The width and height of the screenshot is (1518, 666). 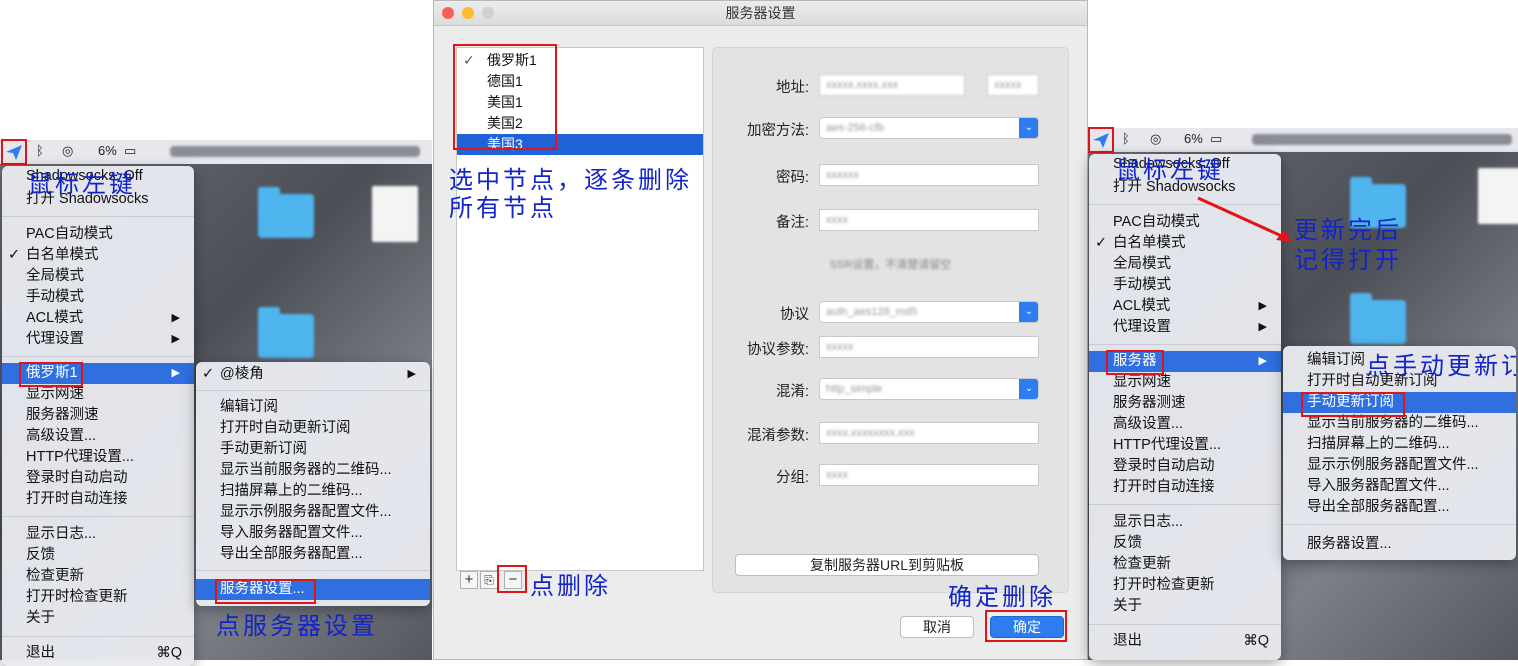 I want to click on input-value: xxxx, so click(x=837, y=475).